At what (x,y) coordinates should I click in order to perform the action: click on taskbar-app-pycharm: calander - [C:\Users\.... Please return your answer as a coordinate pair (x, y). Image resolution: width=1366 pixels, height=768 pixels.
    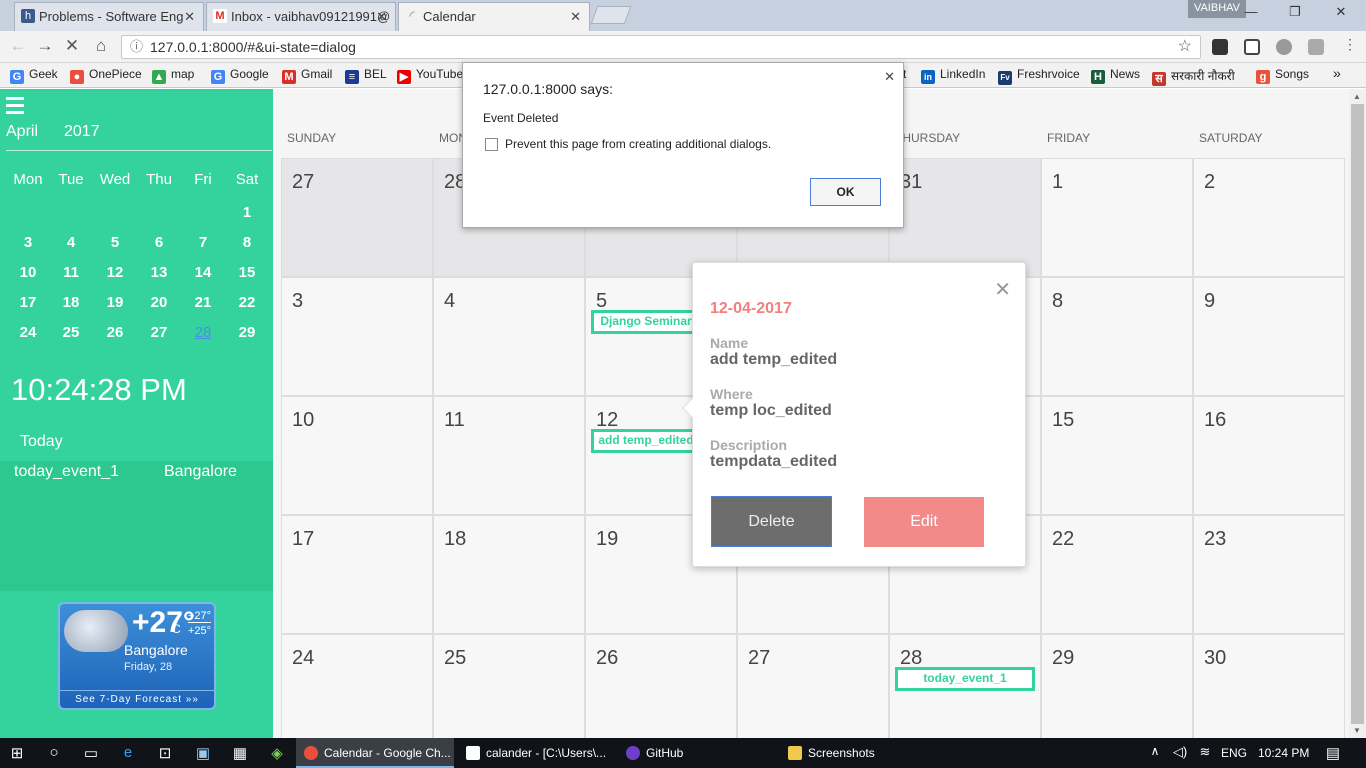
    Looking at the image, I should click on (536, 753).